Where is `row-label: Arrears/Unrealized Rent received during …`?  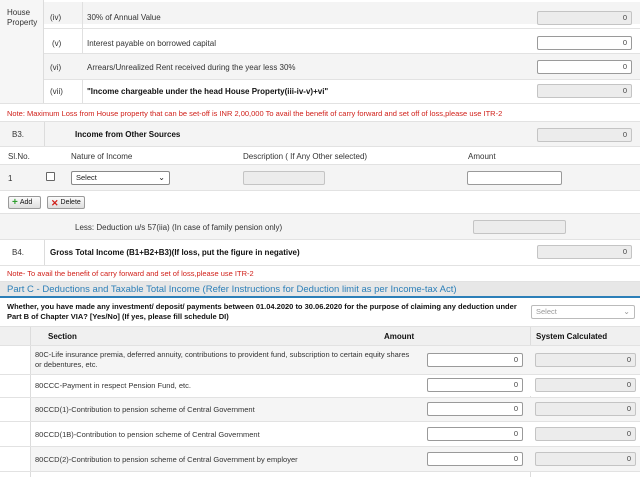 row-label: Arrears/Unrealized Rent received during … is located at coordinates (191, 67).